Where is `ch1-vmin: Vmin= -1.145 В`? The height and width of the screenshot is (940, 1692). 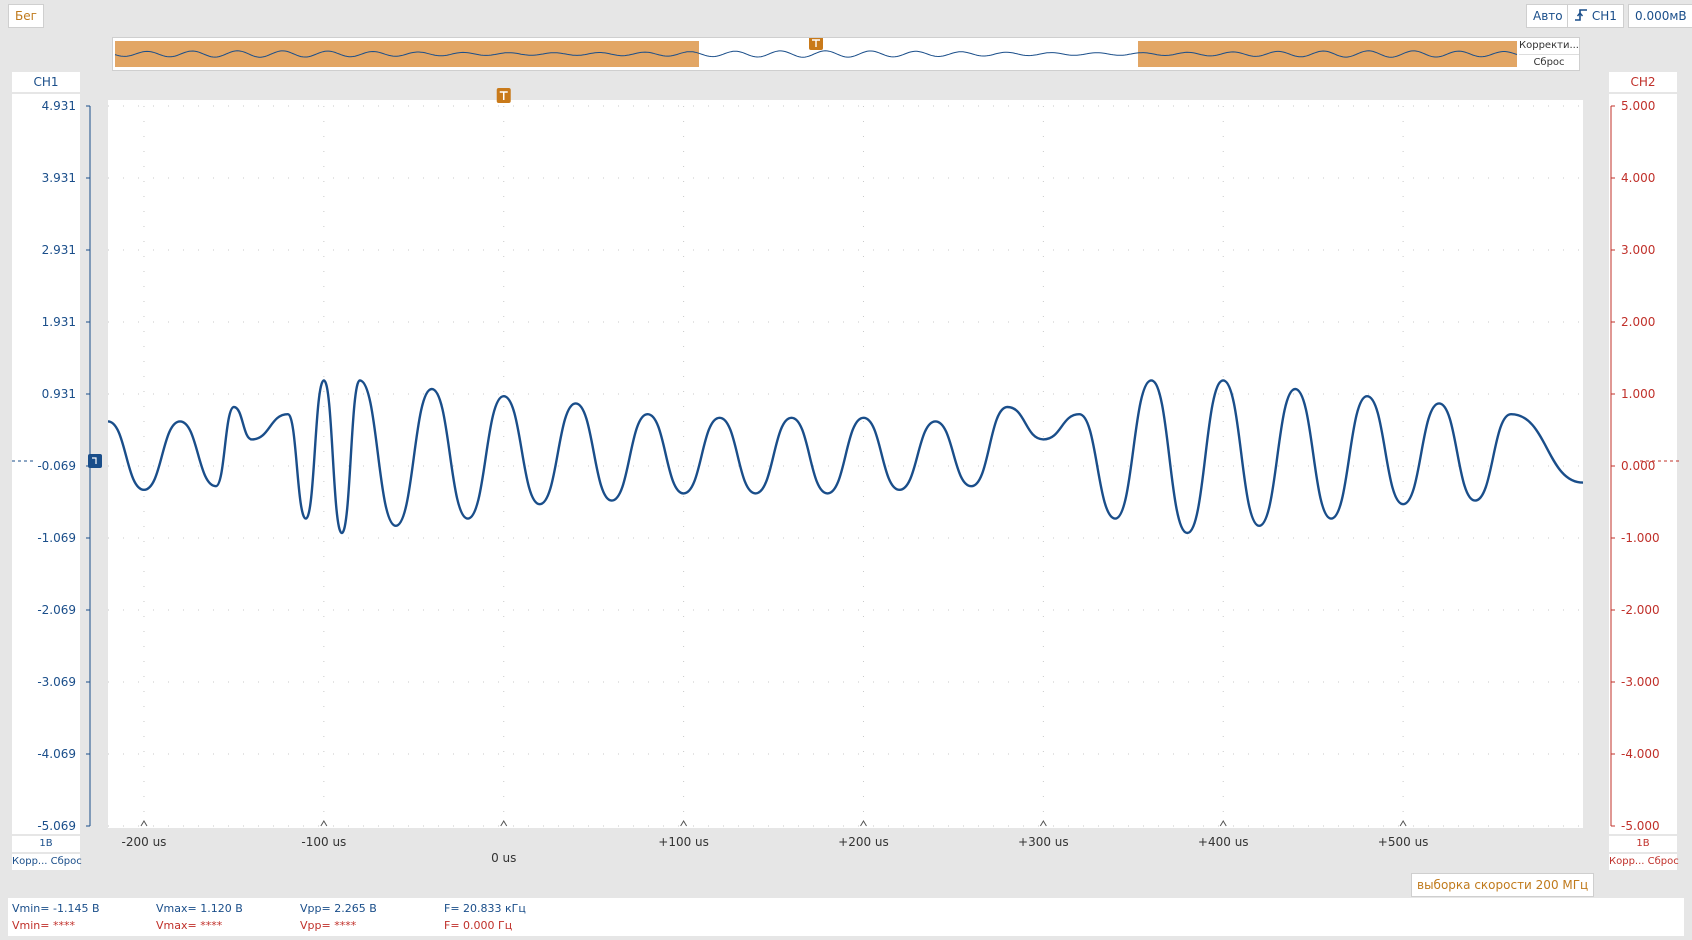 ch1-vmin: Vmin= -1.145 В is located at coordinates (56, 908).